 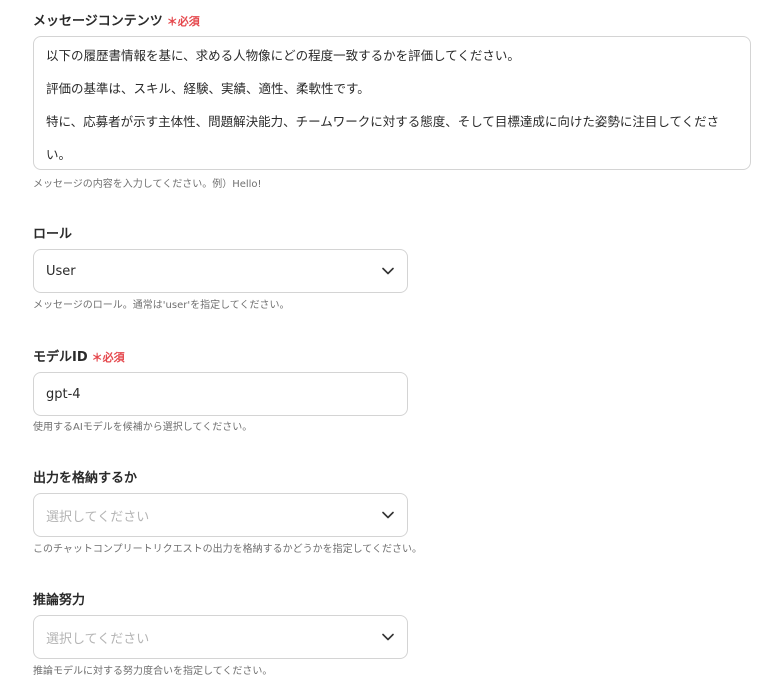 I want to click on output-store-help: このチャットコンプリートリクエストの出力を格納するかどうかを指定してください。, so click(x=227, y=549).